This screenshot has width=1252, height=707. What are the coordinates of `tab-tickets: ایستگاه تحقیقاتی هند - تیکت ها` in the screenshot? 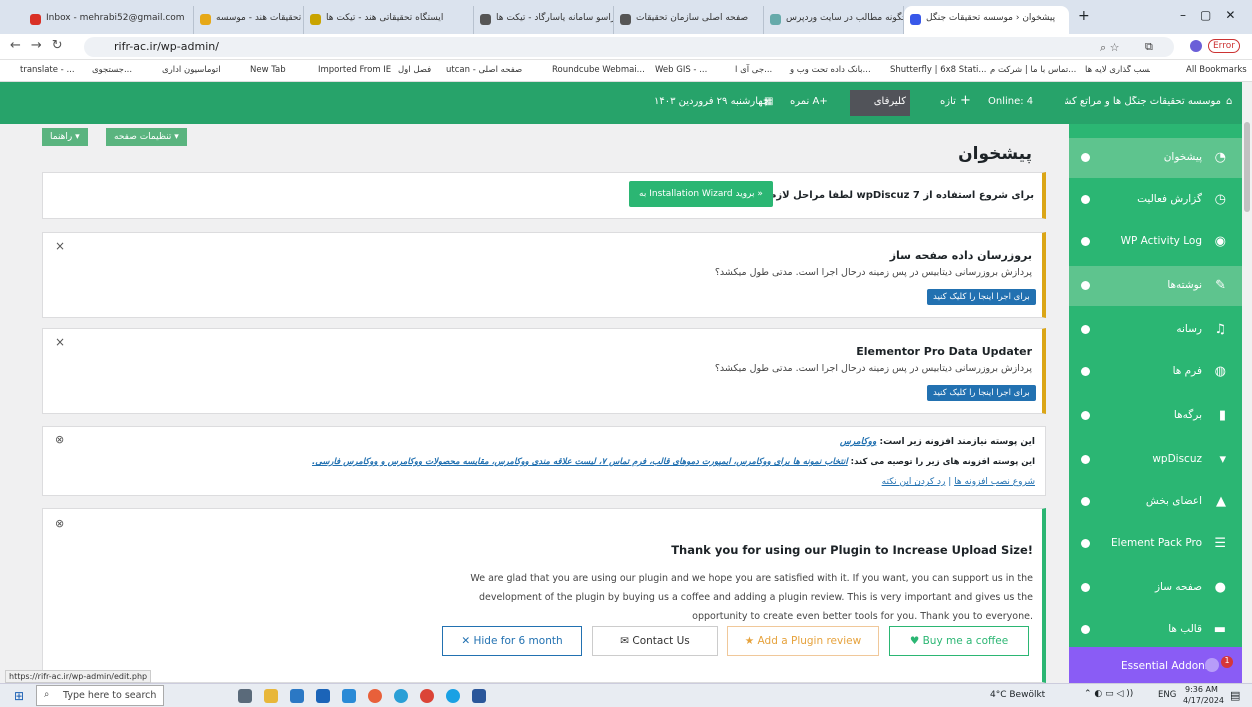 It's located at (389, 20).